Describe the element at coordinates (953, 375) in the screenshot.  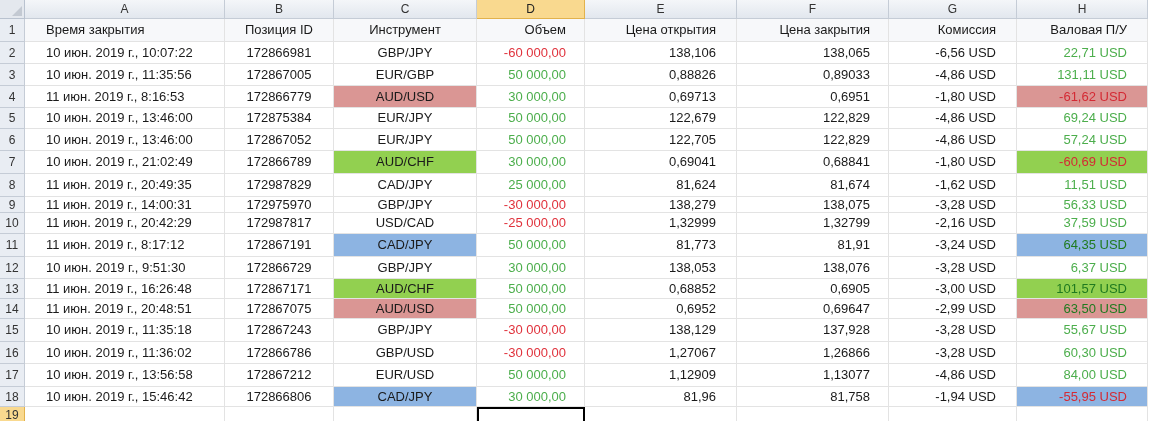
I see `table-cell: -4,86 USD` at that location.